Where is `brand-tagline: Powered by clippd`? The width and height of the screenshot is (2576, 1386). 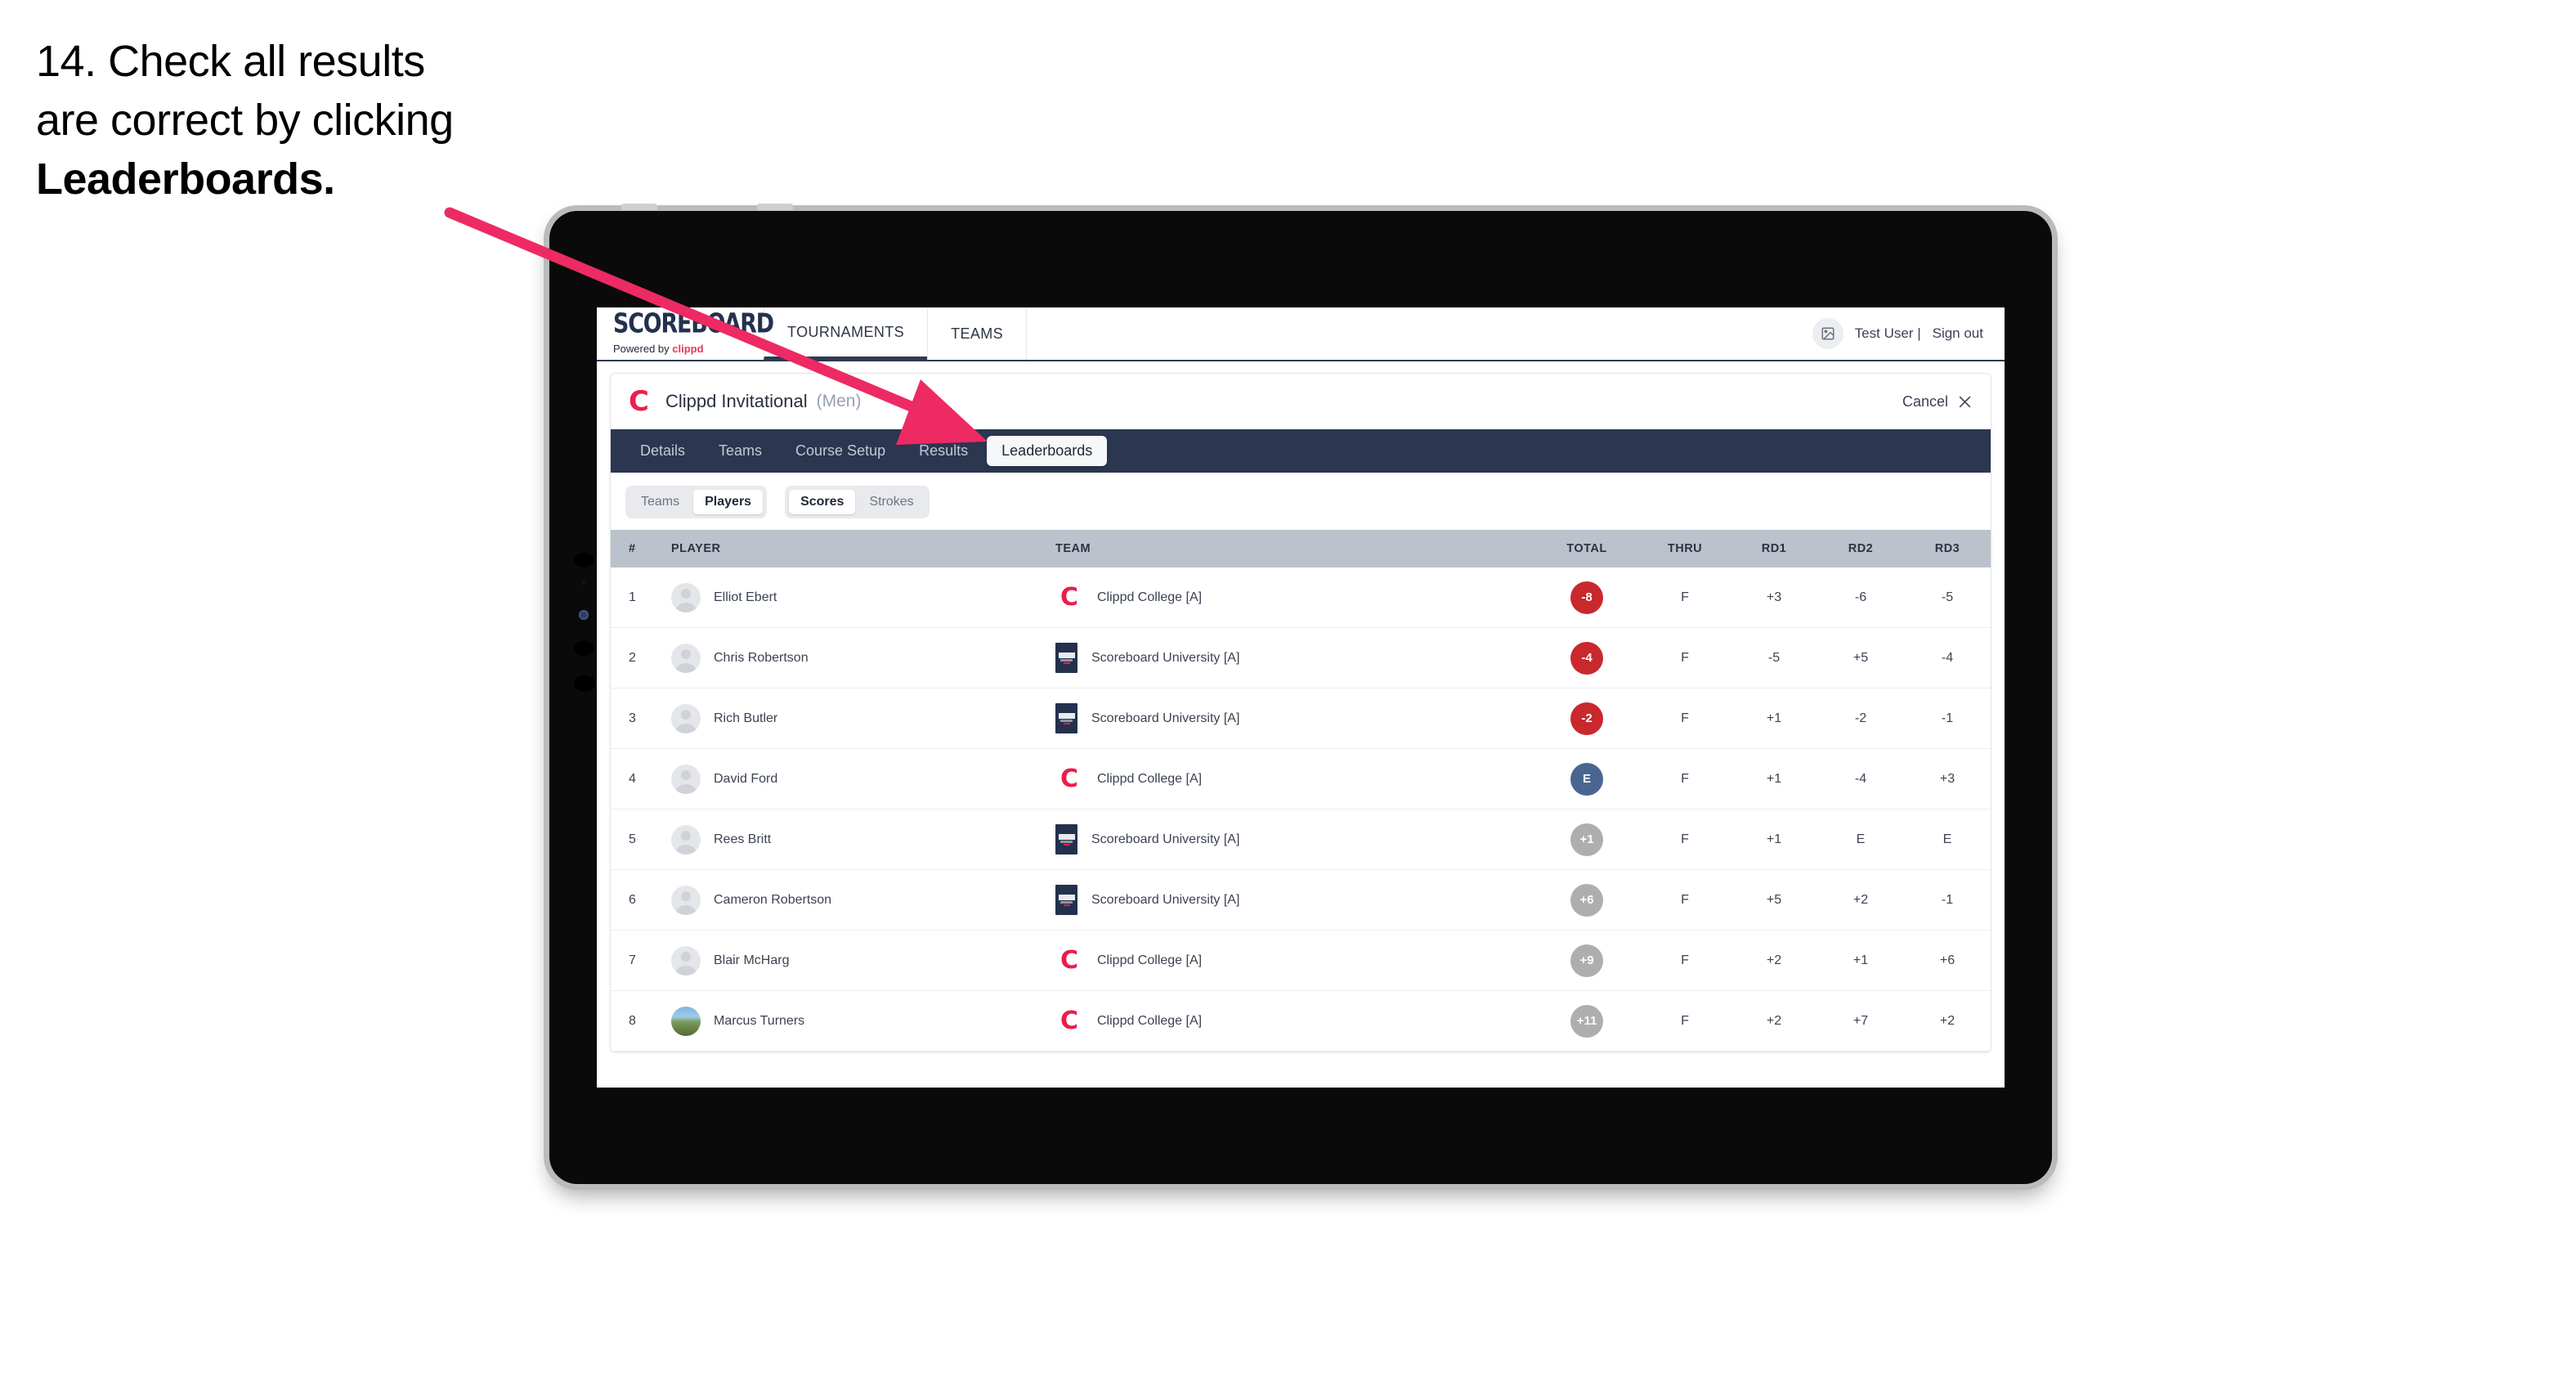 brand-tagline: Powered by clippd is located at coordinates (688, 349).